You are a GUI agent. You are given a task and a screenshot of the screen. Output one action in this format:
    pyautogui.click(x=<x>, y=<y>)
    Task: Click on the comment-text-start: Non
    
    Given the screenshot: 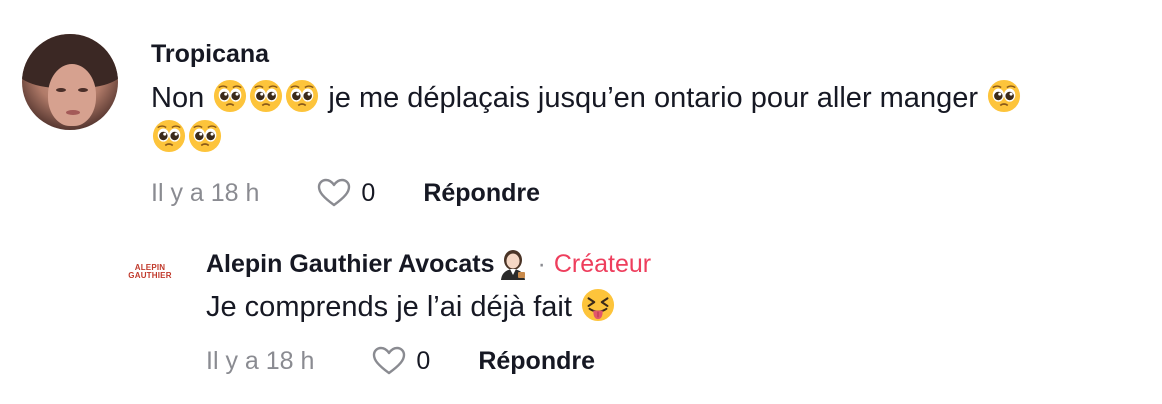 What is the action you would take?
    pyautogui.click(x=178, y=98)
    